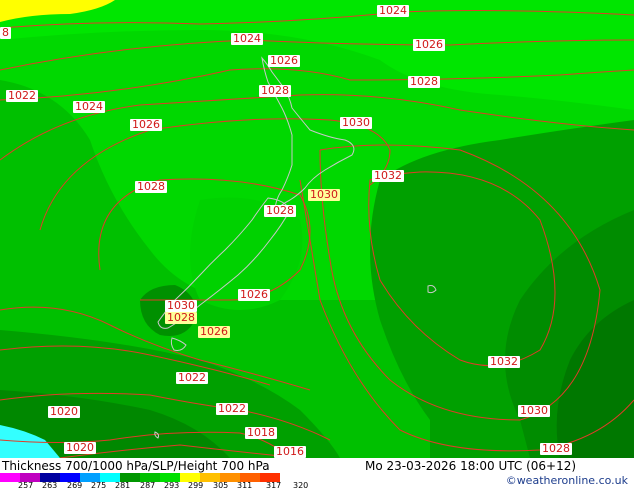  What do you see at coordinates (196, 485) in the screenshot?
I see `scale-tick-label: 299` at bounding box center [196, 485].